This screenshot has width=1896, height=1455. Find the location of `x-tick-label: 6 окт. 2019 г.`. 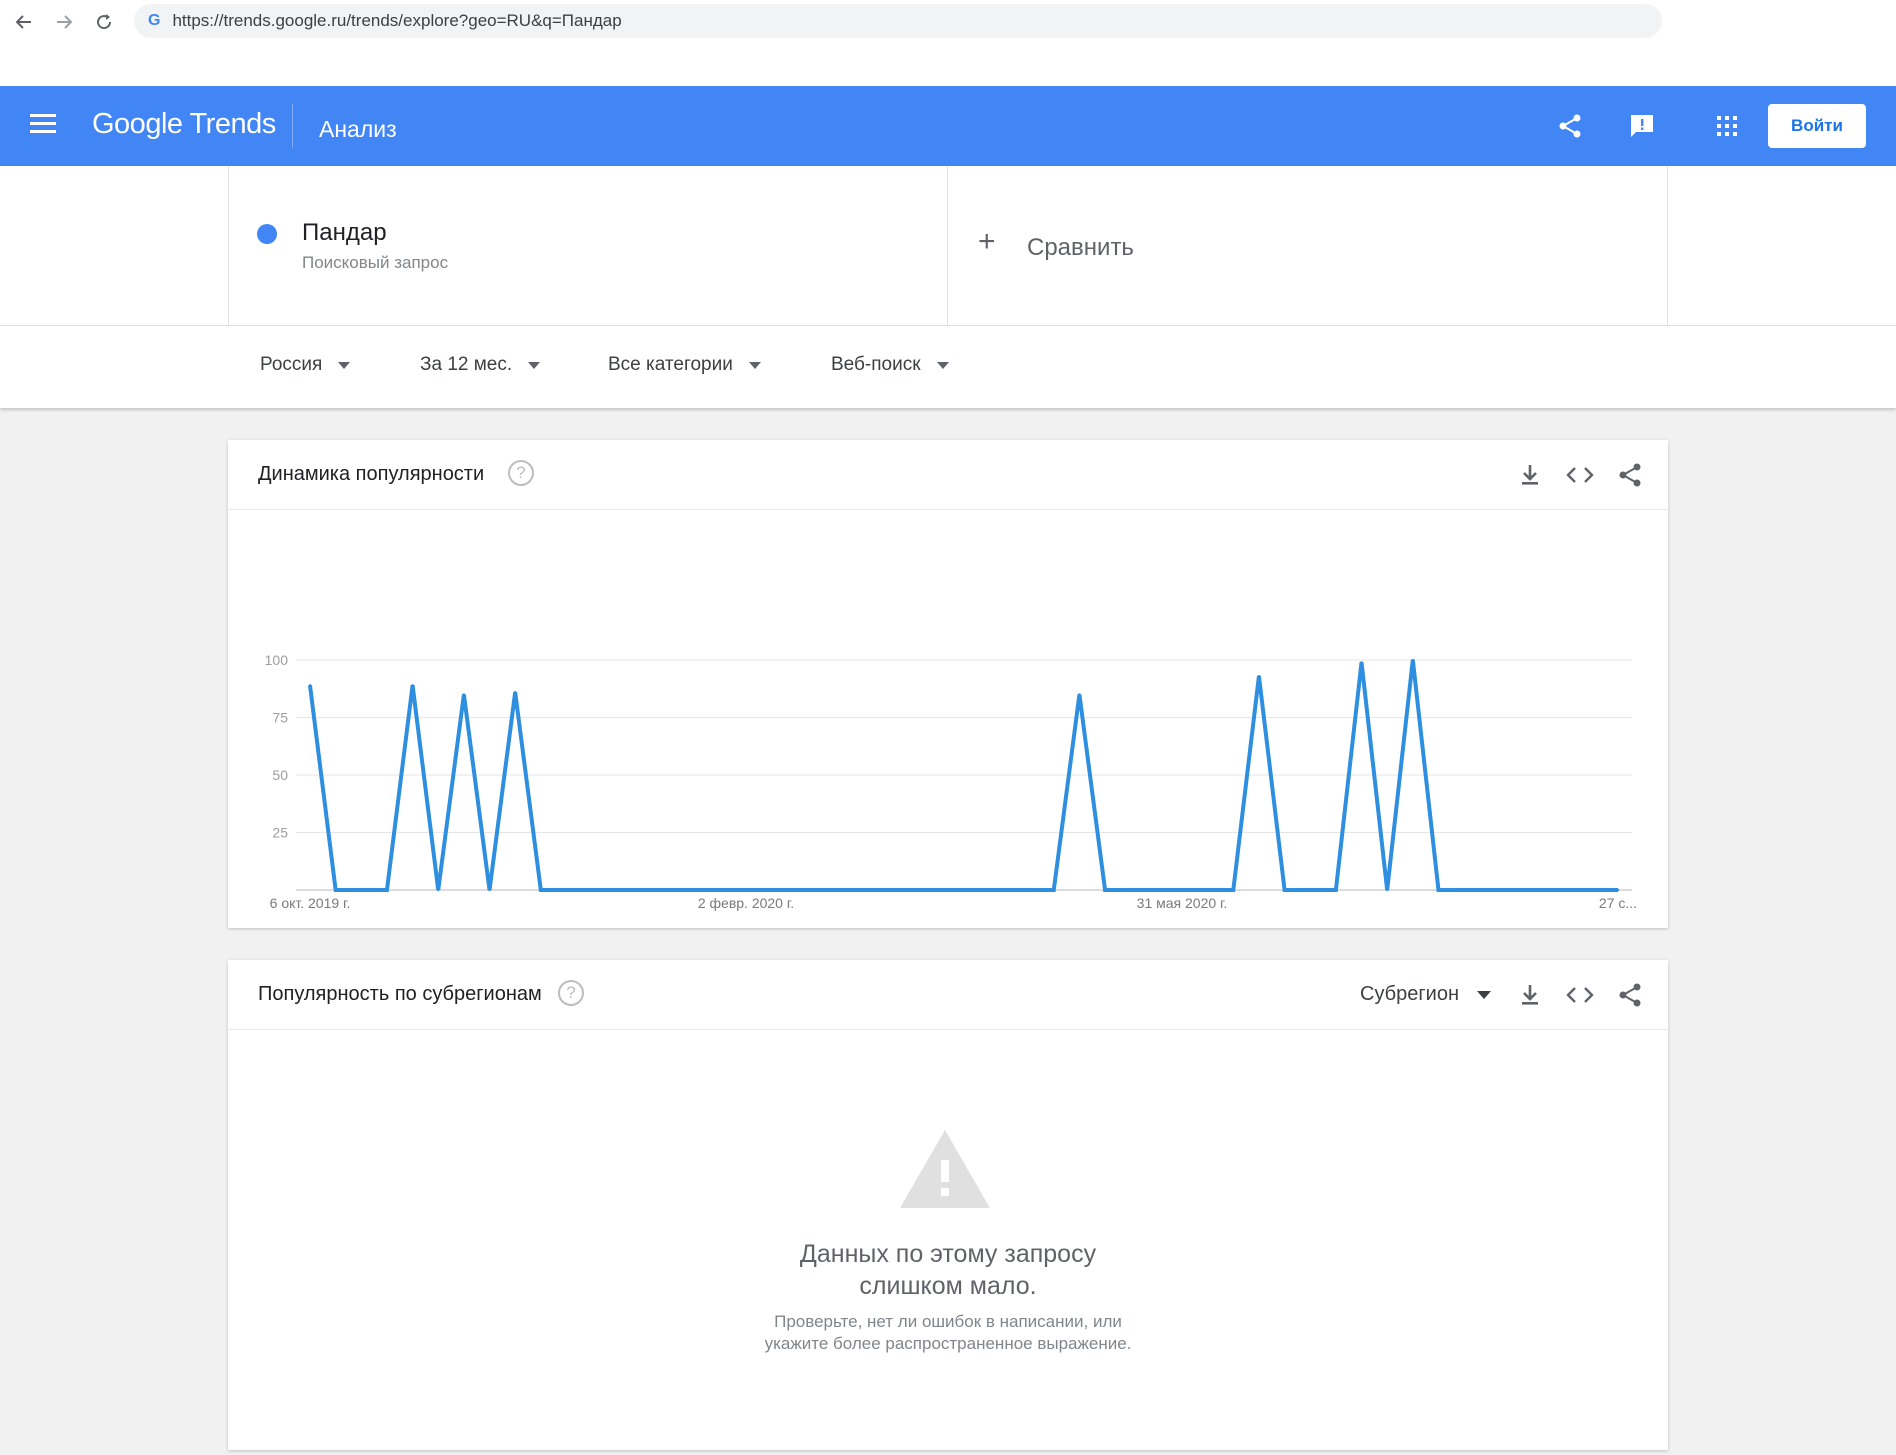

x-tick-label: 6 окт. 2019 г. is located at coordinates (310, 903).